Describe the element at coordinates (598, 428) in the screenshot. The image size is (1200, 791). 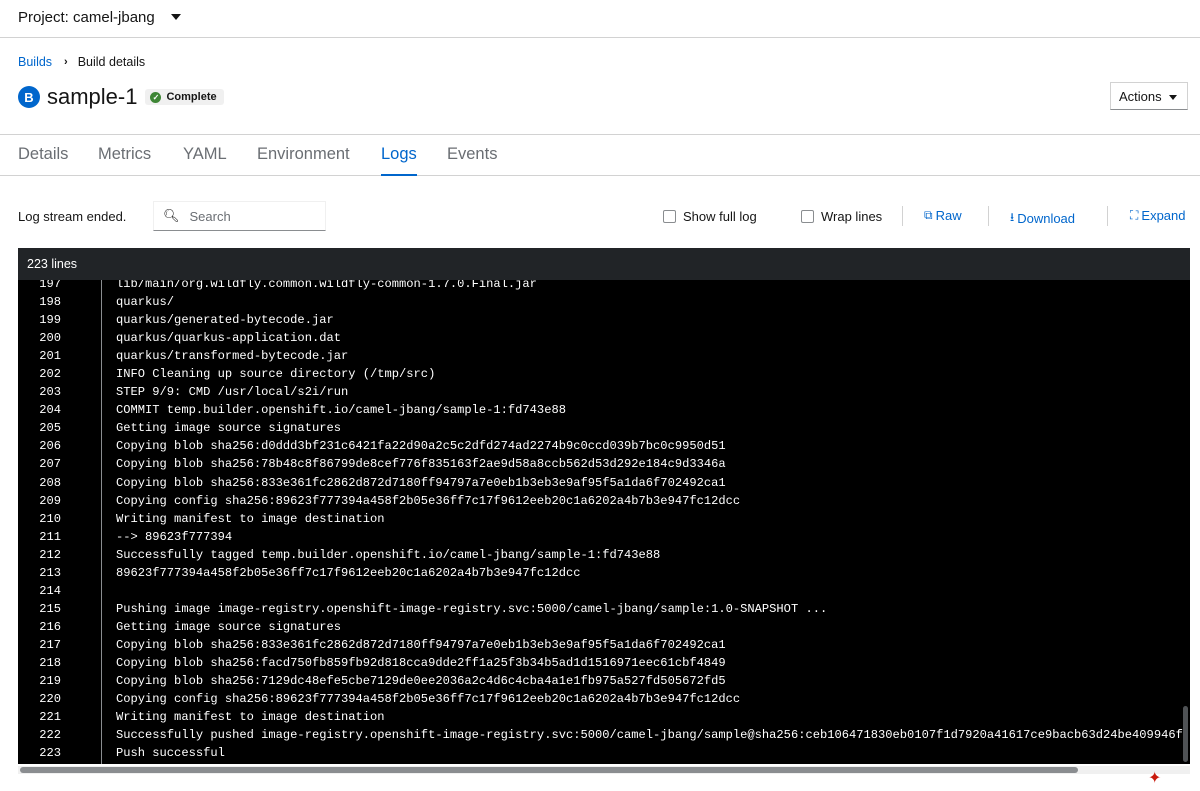
I see `log-line: 205 Getting image source signatures` at that location.